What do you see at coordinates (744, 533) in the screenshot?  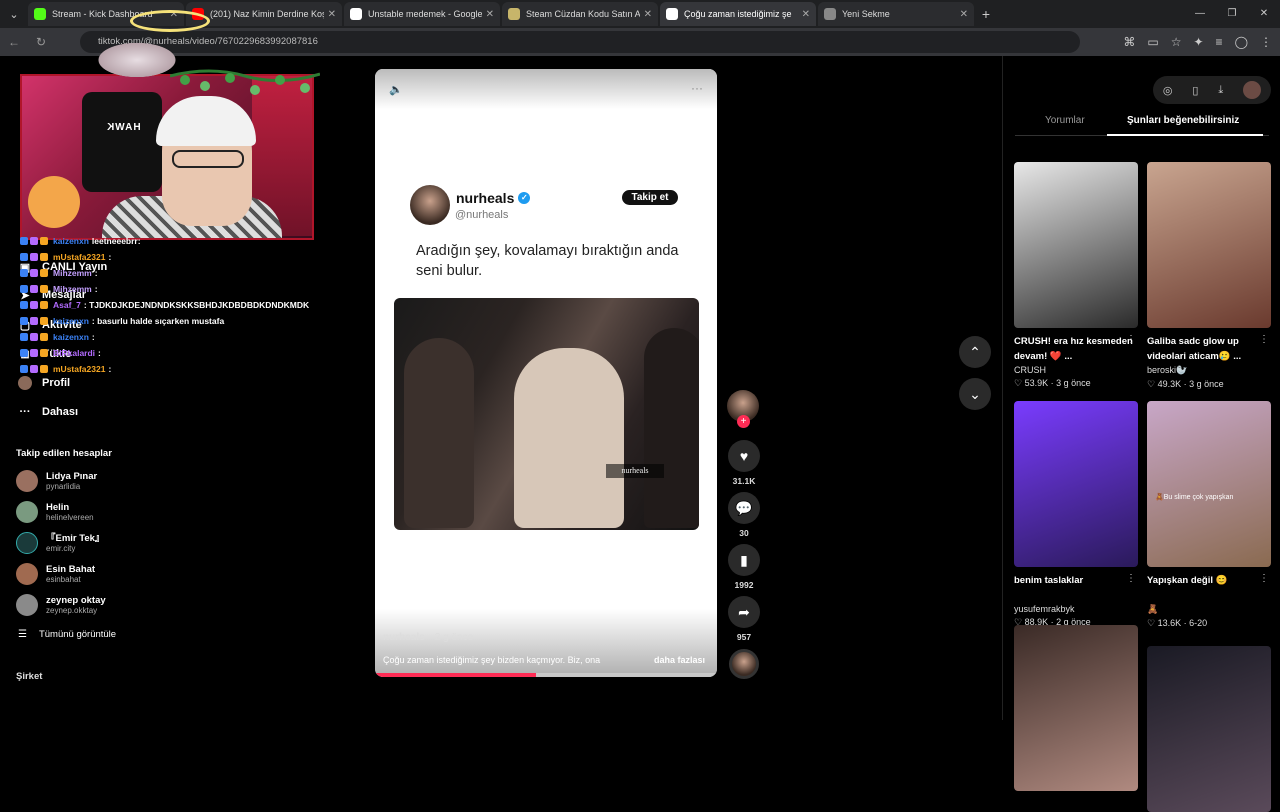 I see `comment-count: 30` at bounding box center [744, 533].